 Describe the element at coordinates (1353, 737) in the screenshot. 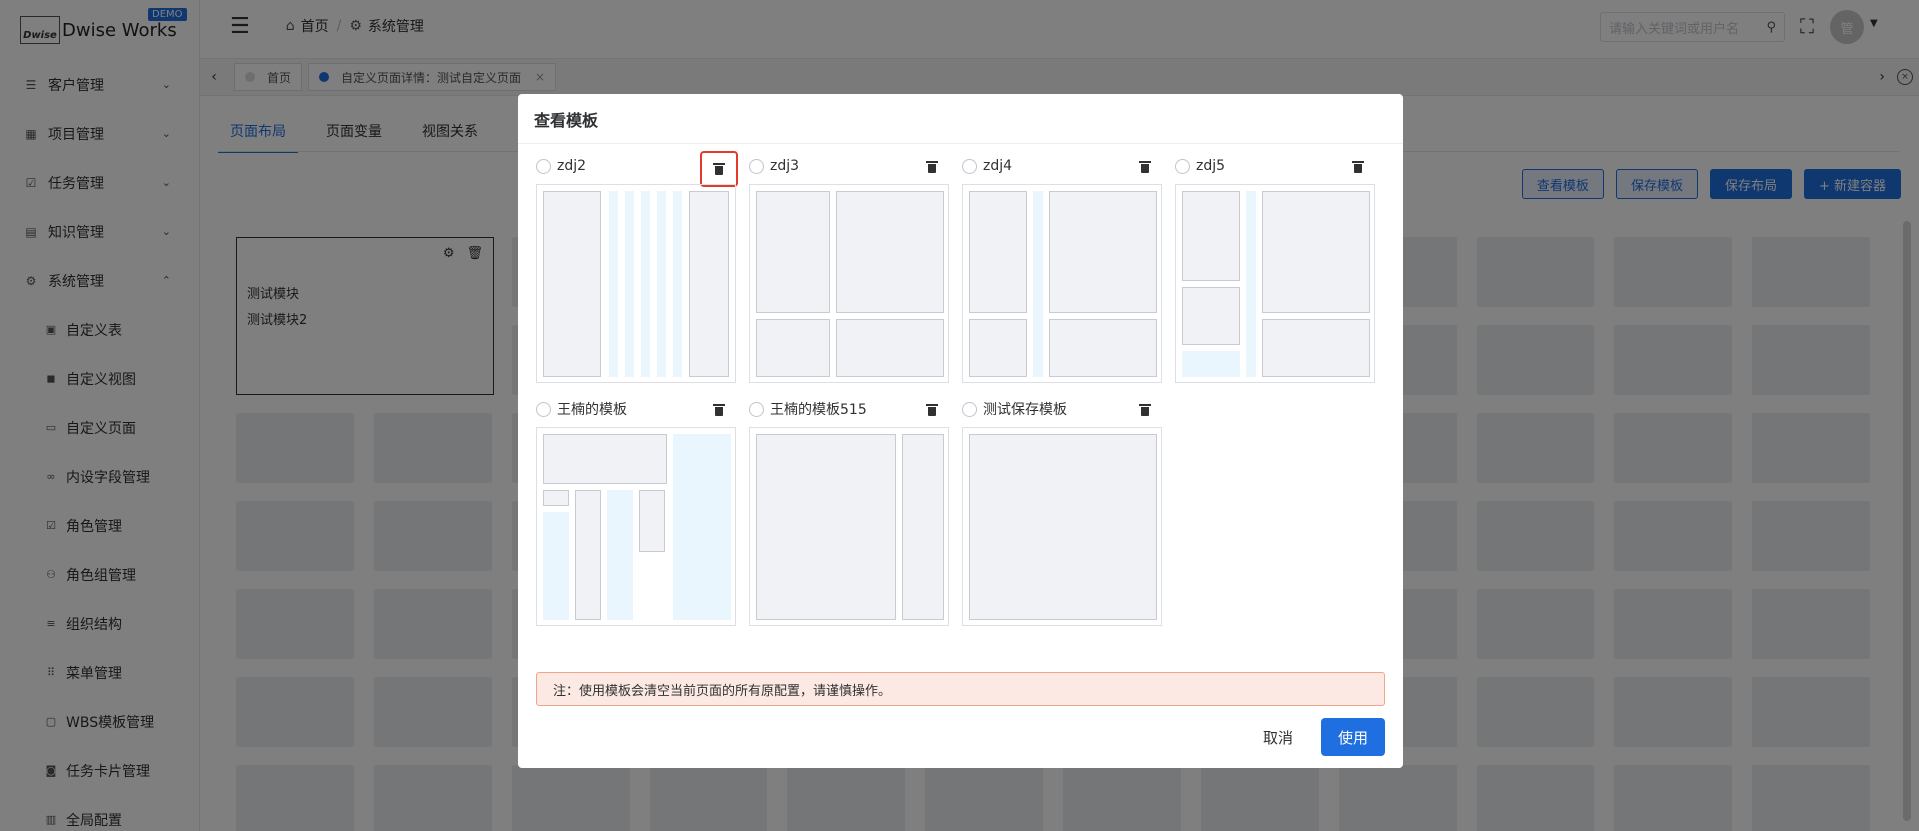

I see `use-button: 使用` at that location.